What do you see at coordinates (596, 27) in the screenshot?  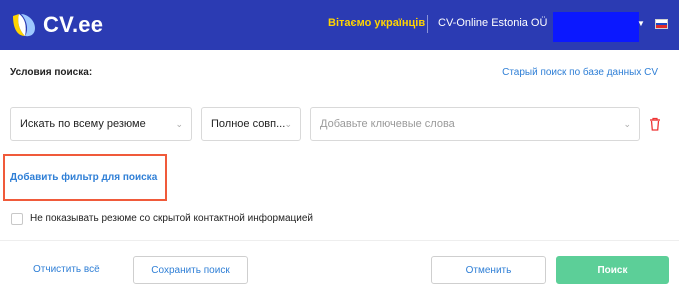 I see `user-menu-redacted` at bounding box center [596, 27].